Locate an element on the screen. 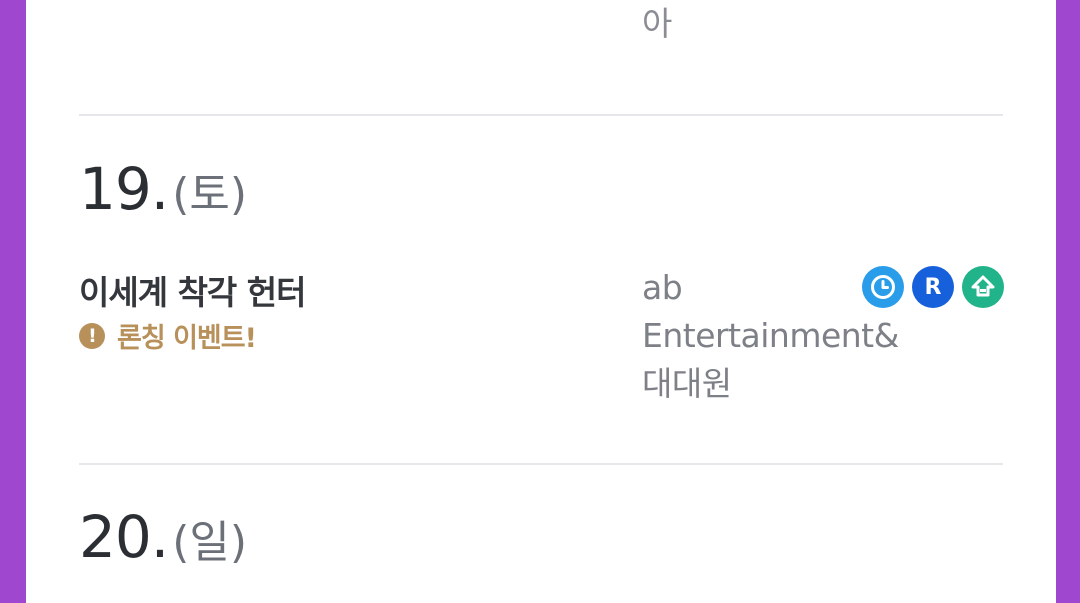  ridi-icon-label: R is located at coordinates (933, 287).